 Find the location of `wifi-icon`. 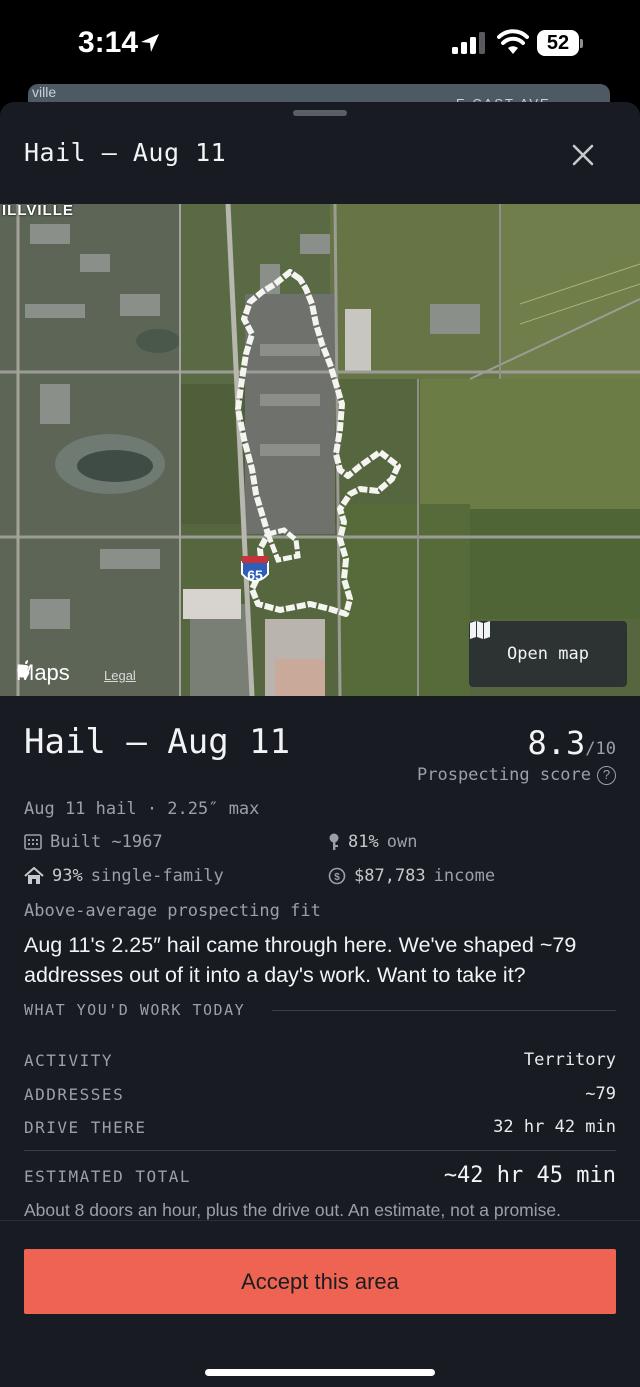

wifi-icon is located at coordinates (513, 41).